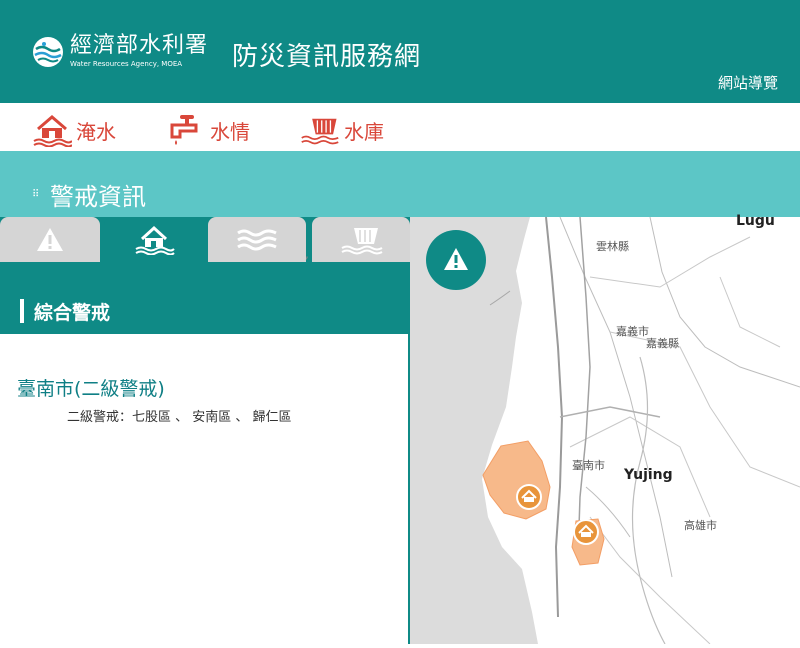 This screenshot has width=800, height=648. What do you see at coordinates (91, 387) in the screenshot?
I see `alert-city-title: 臺南市(二級警戒)` at bounding box center [91, 387].